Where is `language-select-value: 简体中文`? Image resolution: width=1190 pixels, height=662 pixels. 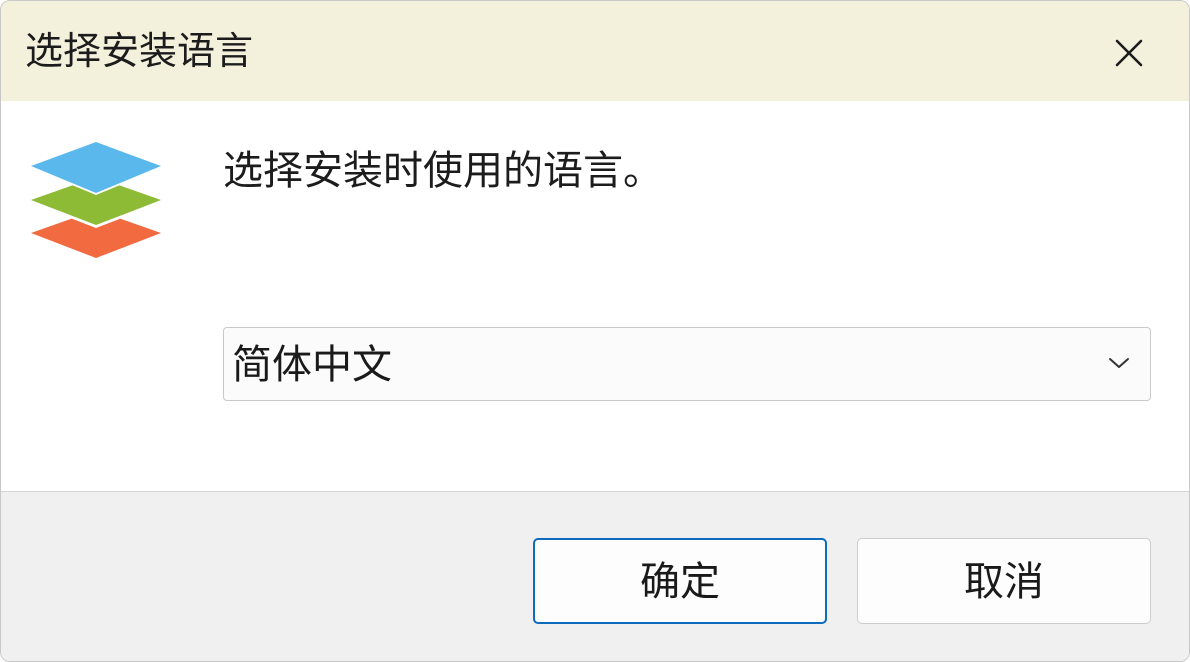 language-select-value: 简体中文 is located at coordinates (312, 365).